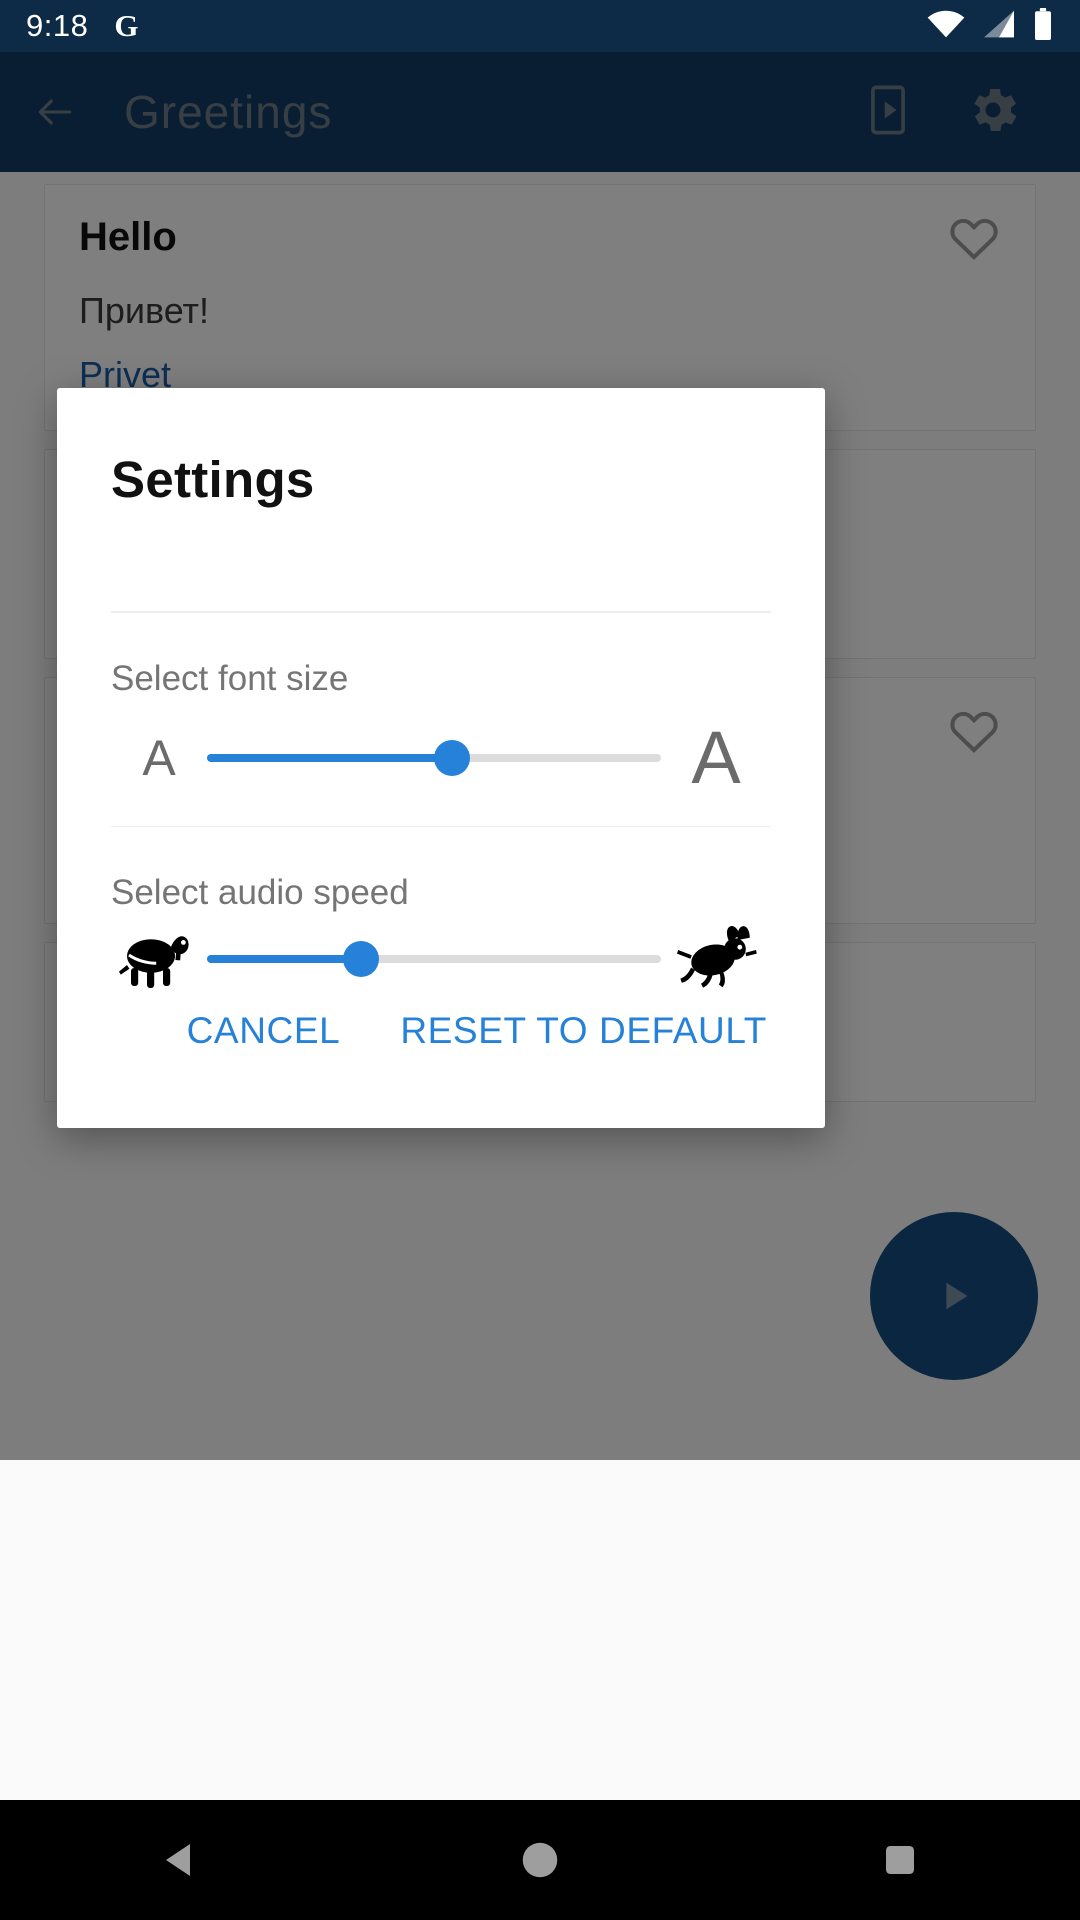  What do you see at coordinates (330, 758) in the screenshot?
I see `font-size-slider-fill` at bounding box center [330, 758].